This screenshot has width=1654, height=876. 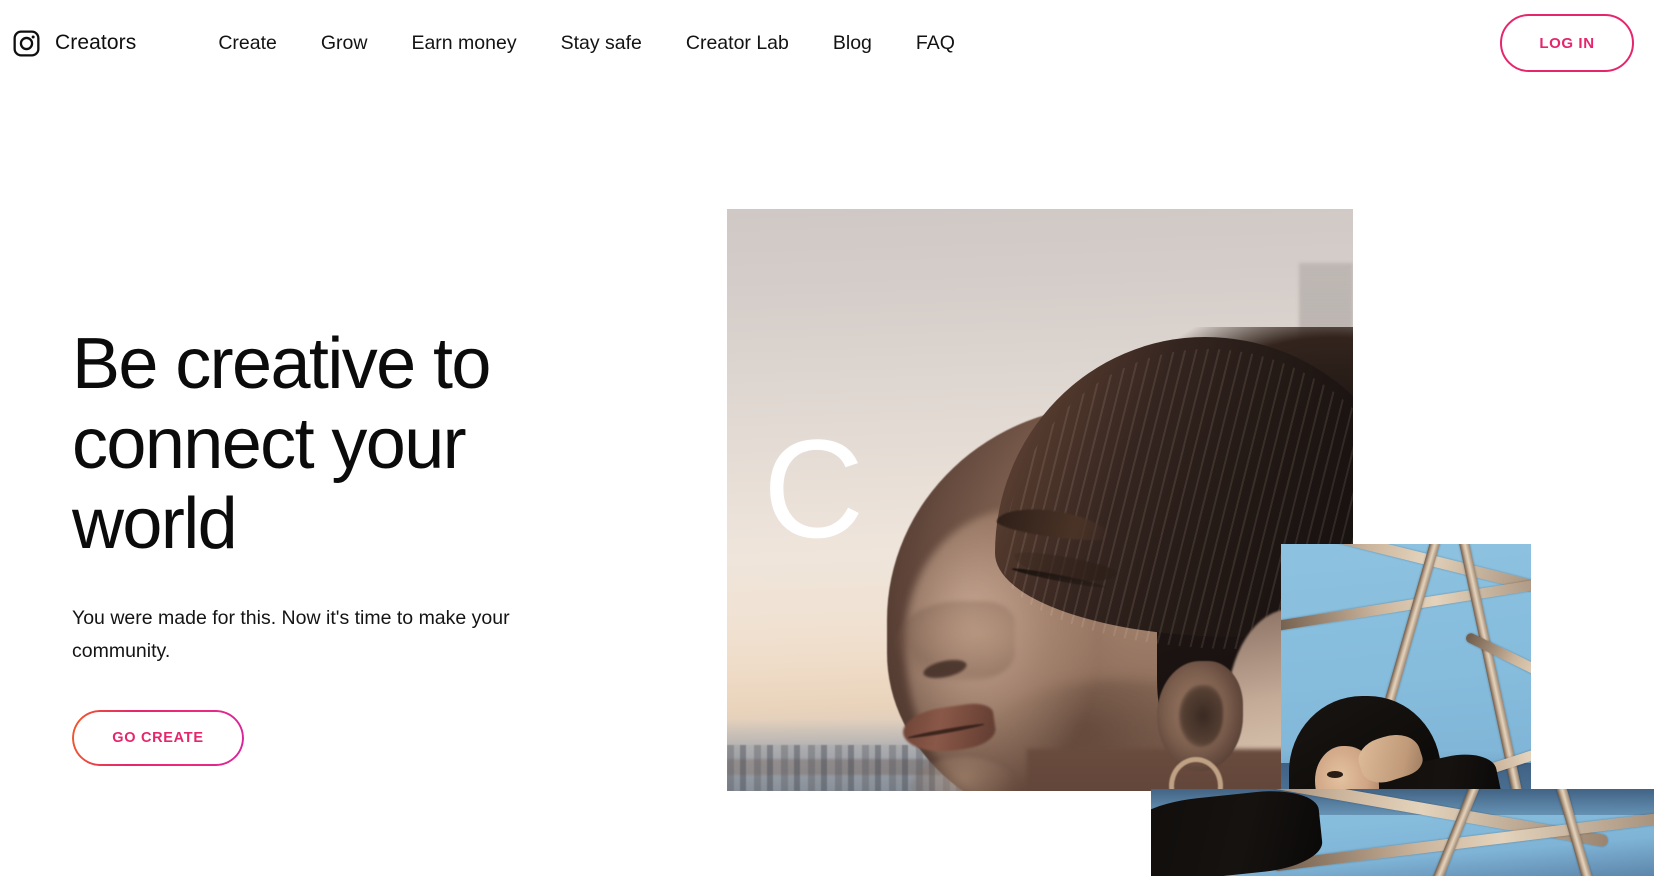 I want to click on nav-item-grow: Grow, so click(x=344, y=43).